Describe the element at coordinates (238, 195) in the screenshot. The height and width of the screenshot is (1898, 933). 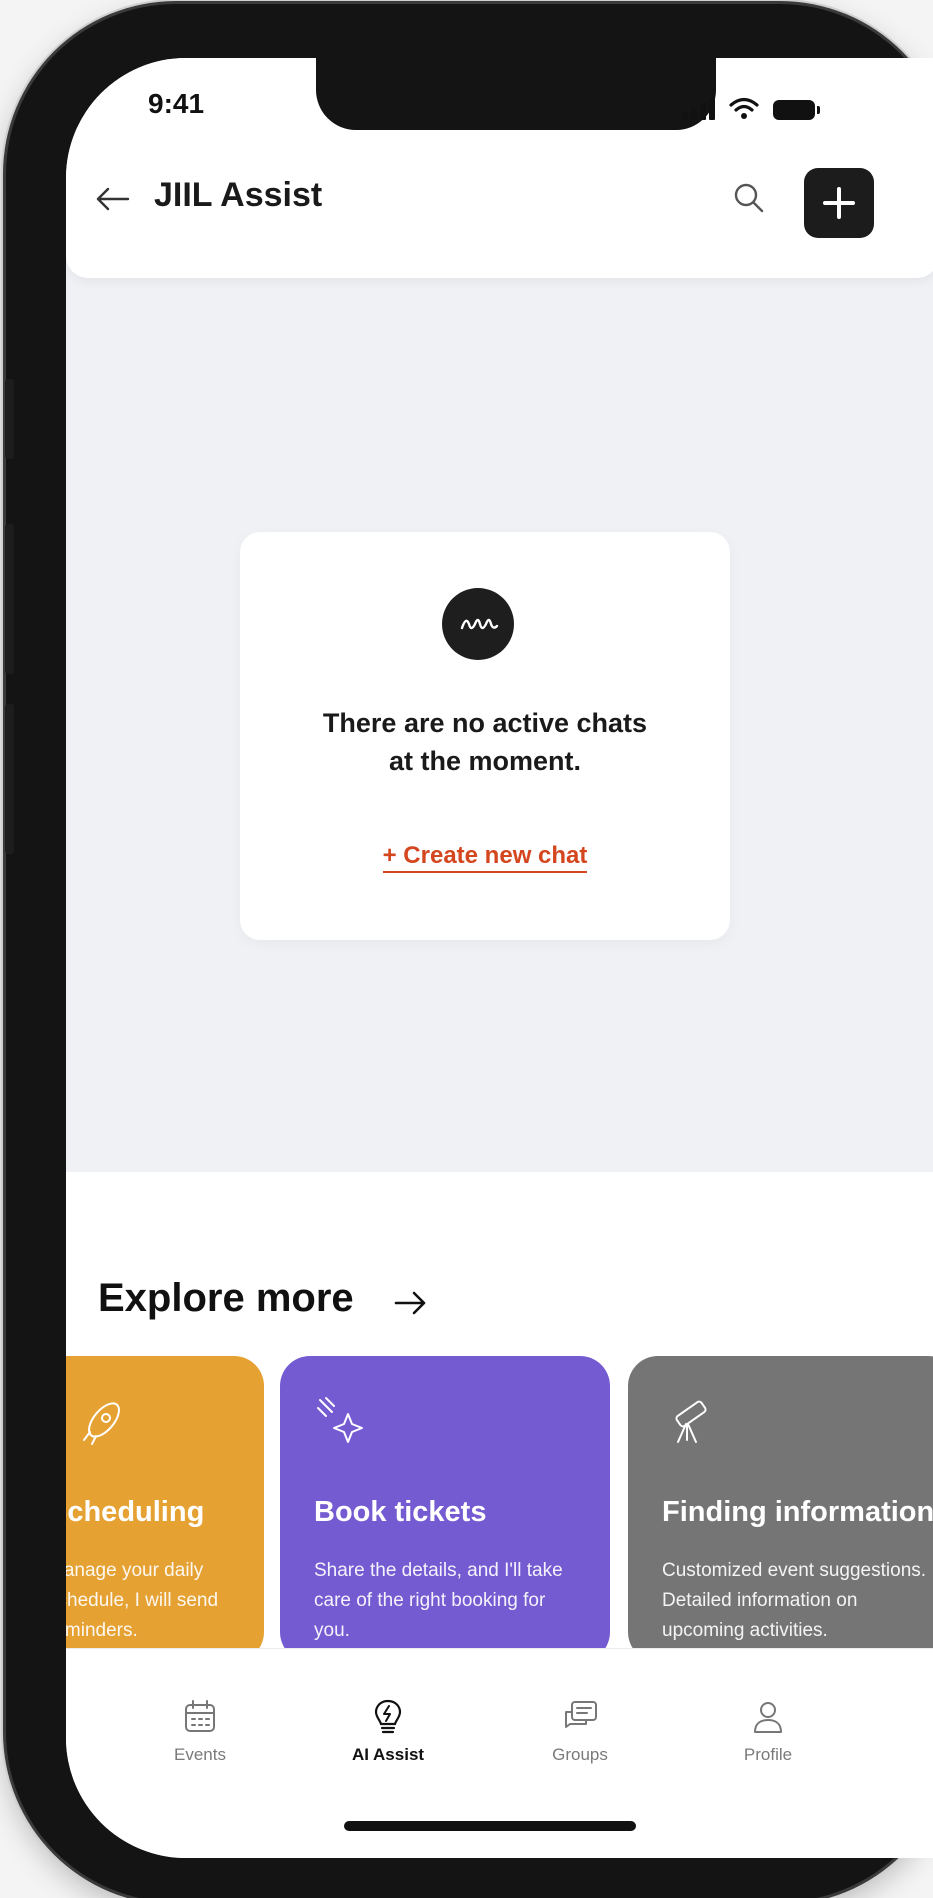
I see `page-title: JIIL Assist` at that location.